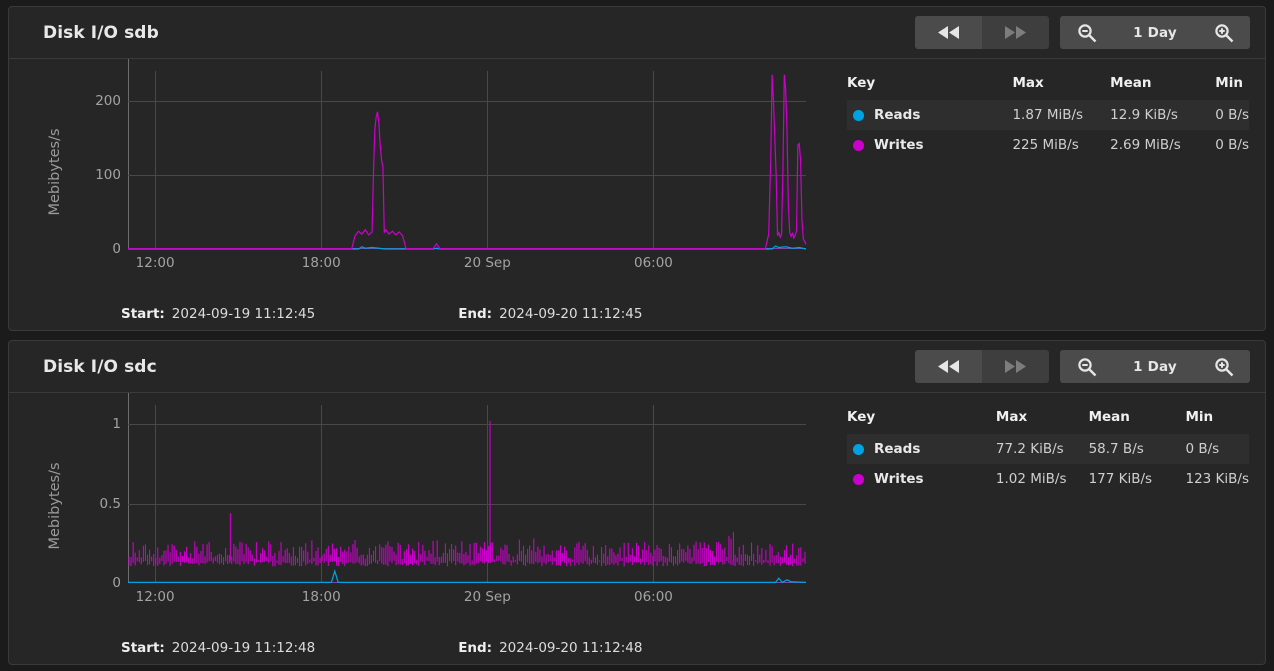  What do you see at coordinates (1163, 115) in the screenshot?
I see `series-mean: 12.9 KiB/s` at bounding box center [1163, 115].